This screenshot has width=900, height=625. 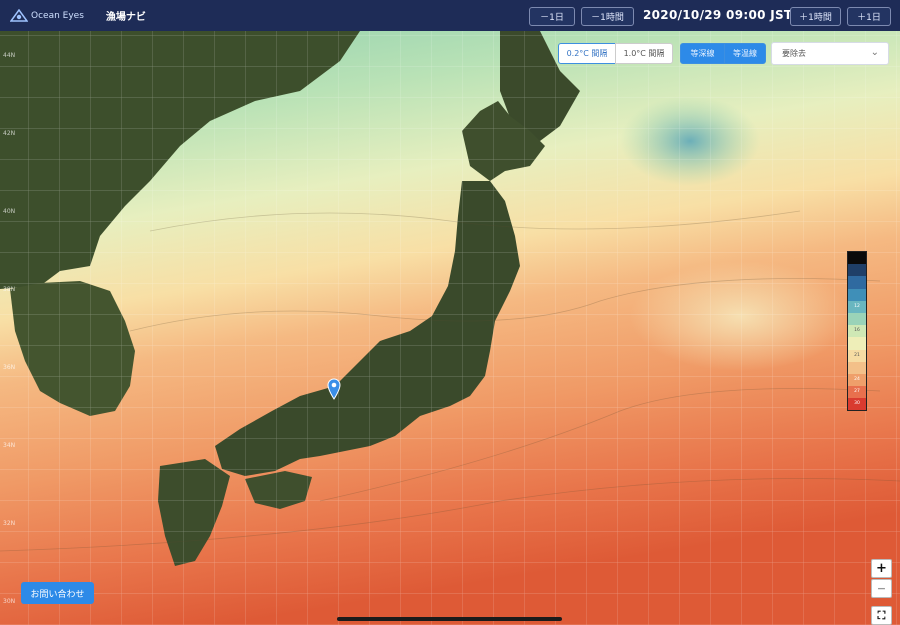 What do you see at coordinates (57, 593) in the screenshot?
I see `contact-button: お問い合わせ` at bounding box center [57, 593].